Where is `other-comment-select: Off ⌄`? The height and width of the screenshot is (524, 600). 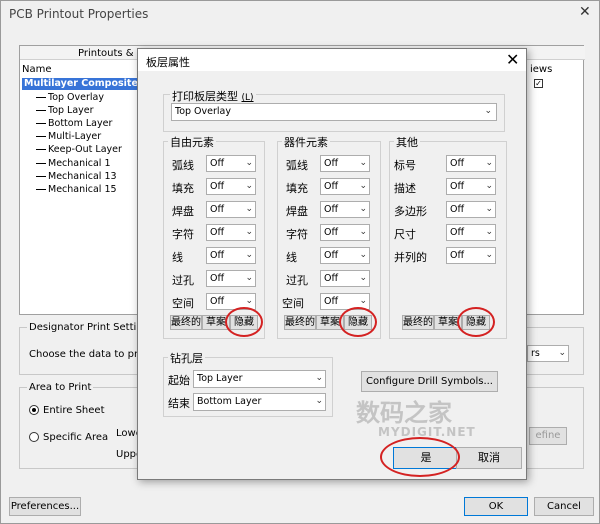 other-comment-select: Off ⌄ is located at coordinates (471, 186).